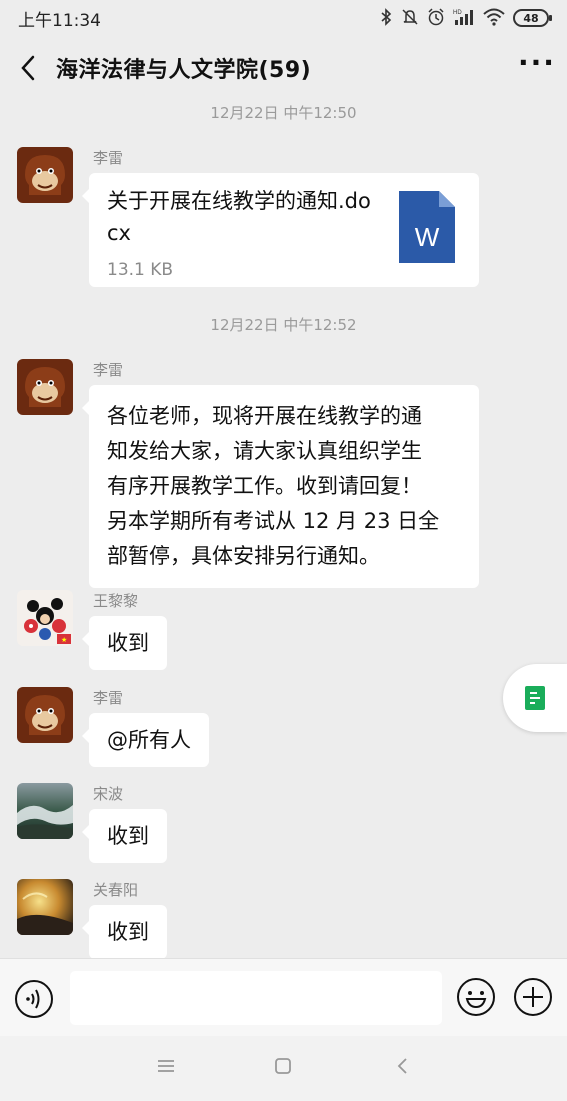 The height and width of the screenshot is (1101, 567). Describe the element at coordinates (145, 740) in the screenshot. I see `text-message-bubble: @所有人` at that location.